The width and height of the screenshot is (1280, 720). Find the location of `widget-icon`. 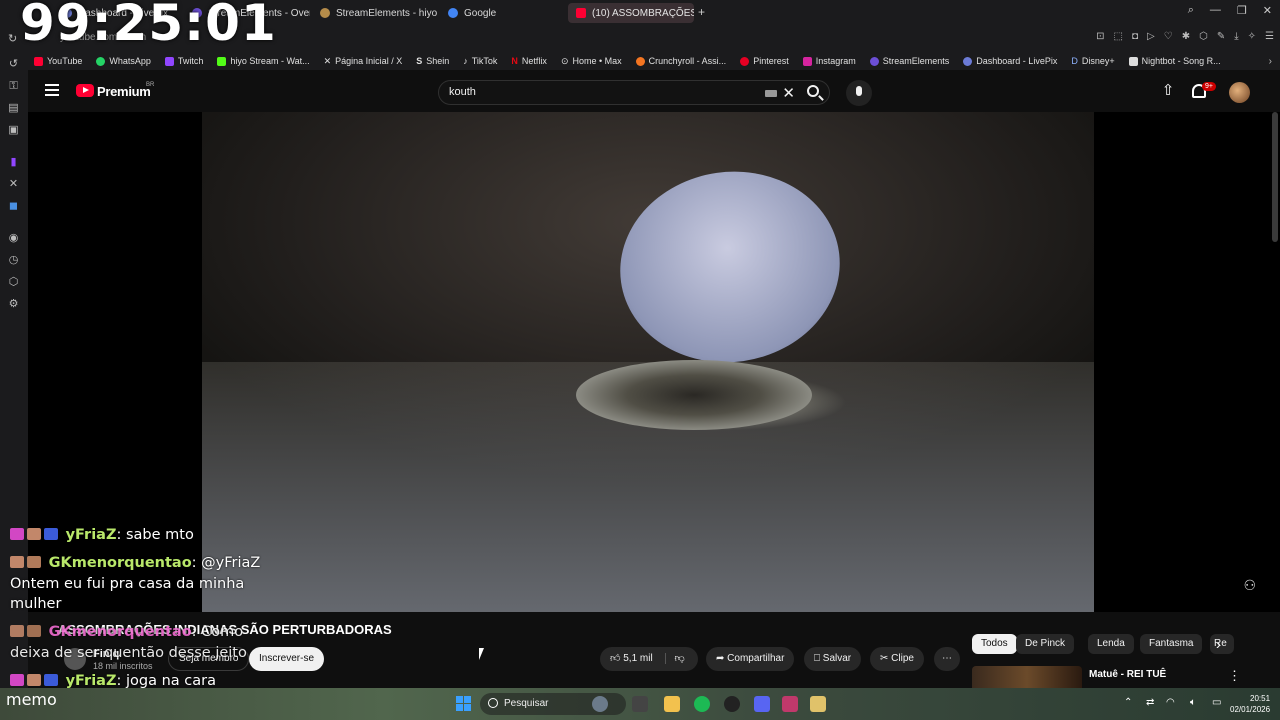

widget-icon is located at coordinates (600, 704).